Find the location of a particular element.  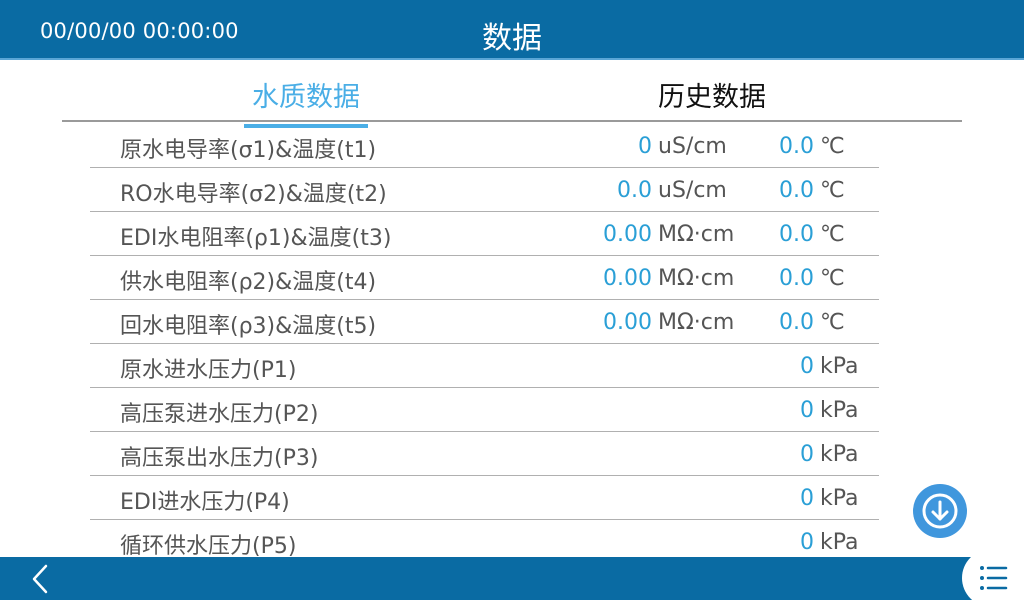

list-item: EDI进水压力(P4) 0 kPa is located at coordinates (484, 498).